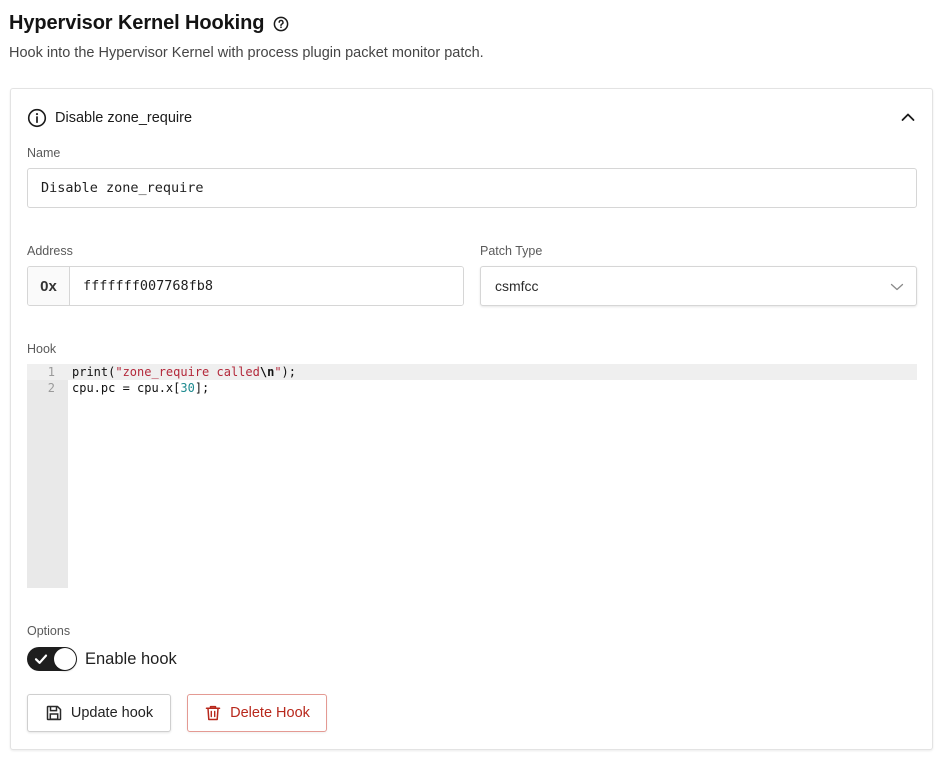 The image size is (950, 765). Describe the element at coordinates (49, 286) in the screenshot. I see `address-prefix: 0x` at that location.